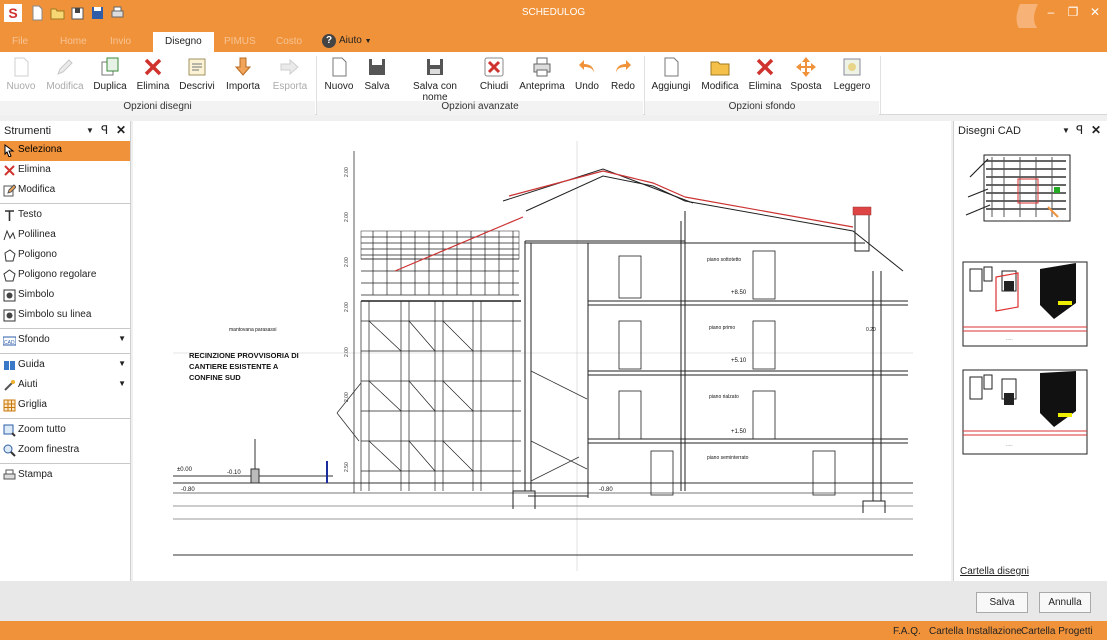  I want to click on location-plan-thumbnail-image: ·····, so click(1025, 304).